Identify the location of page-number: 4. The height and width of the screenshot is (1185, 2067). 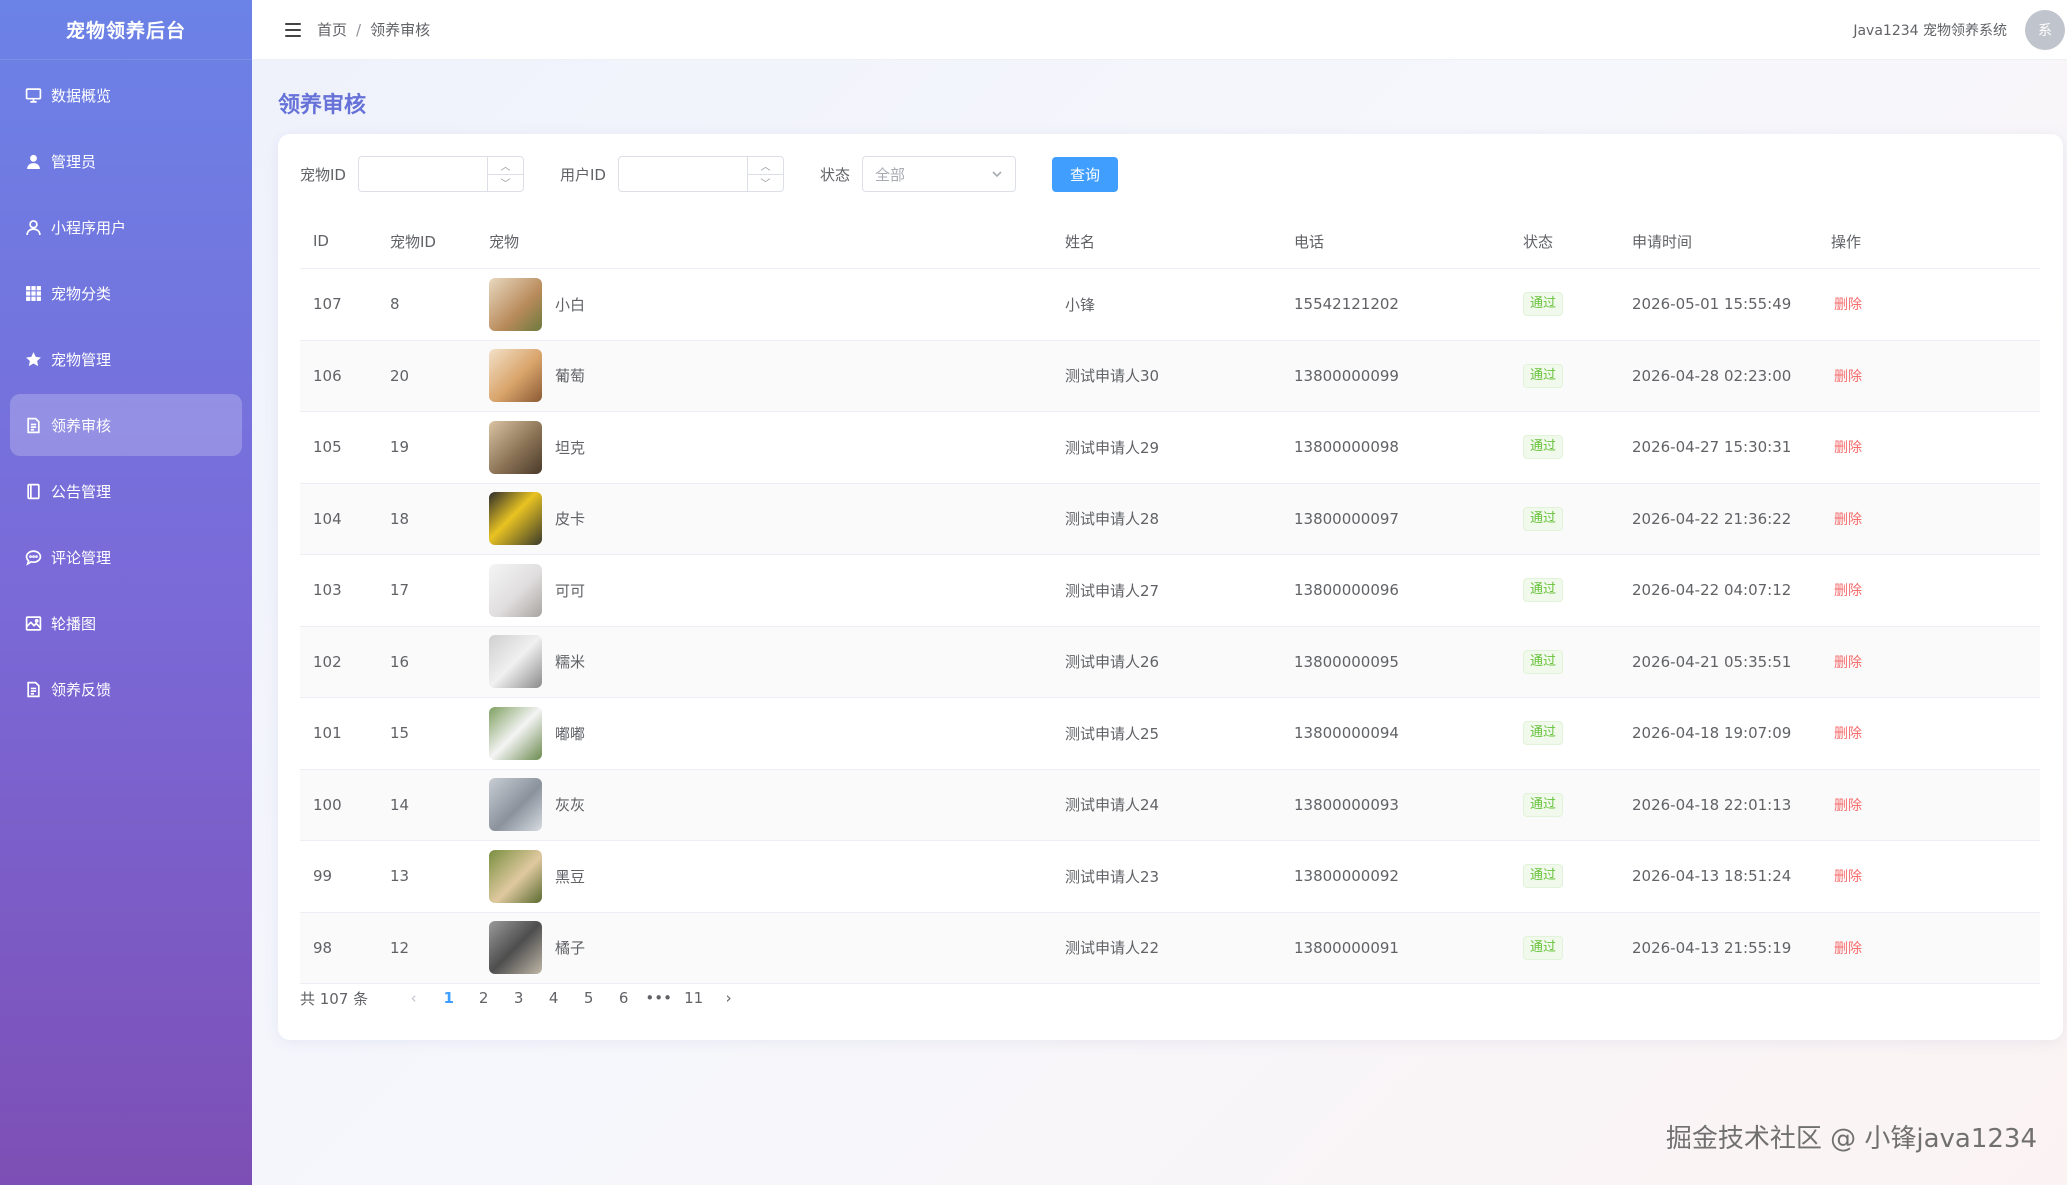
(553, 998).